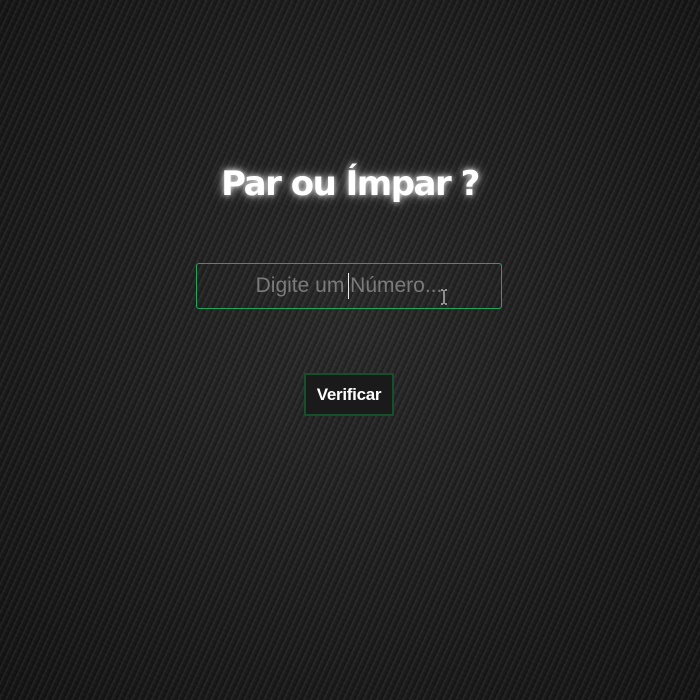 Image resolution: width=700 pixels, height=700 pixels. I want to click on verify-button: Verificar, so click(349, 394).